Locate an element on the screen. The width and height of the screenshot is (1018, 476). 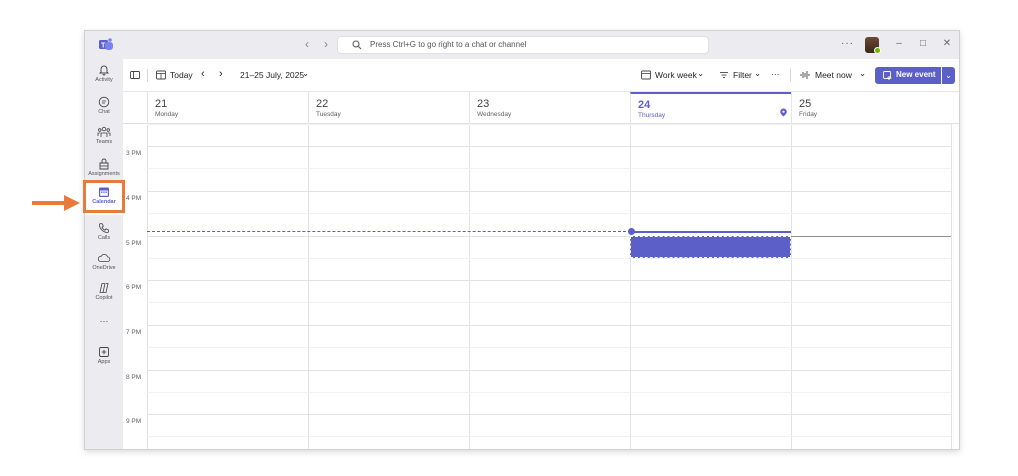
rail-item-onedrive: OneDrive is located at coordinates (104, 265).